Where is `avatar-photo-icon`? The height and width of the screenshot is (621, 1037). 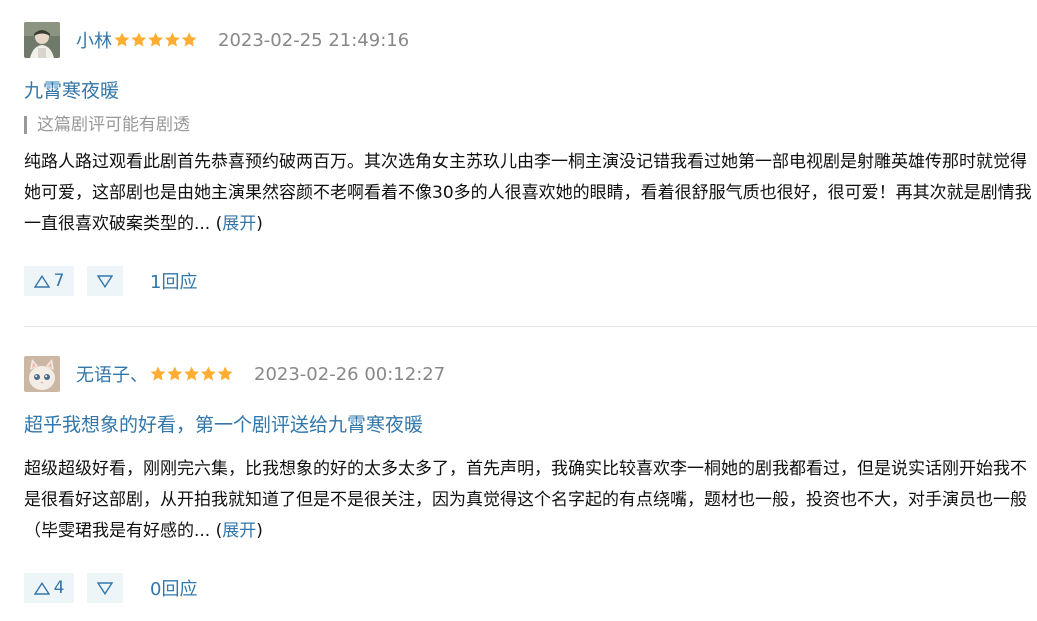
avatar-photo-icon is located at coordinates (42, 40).